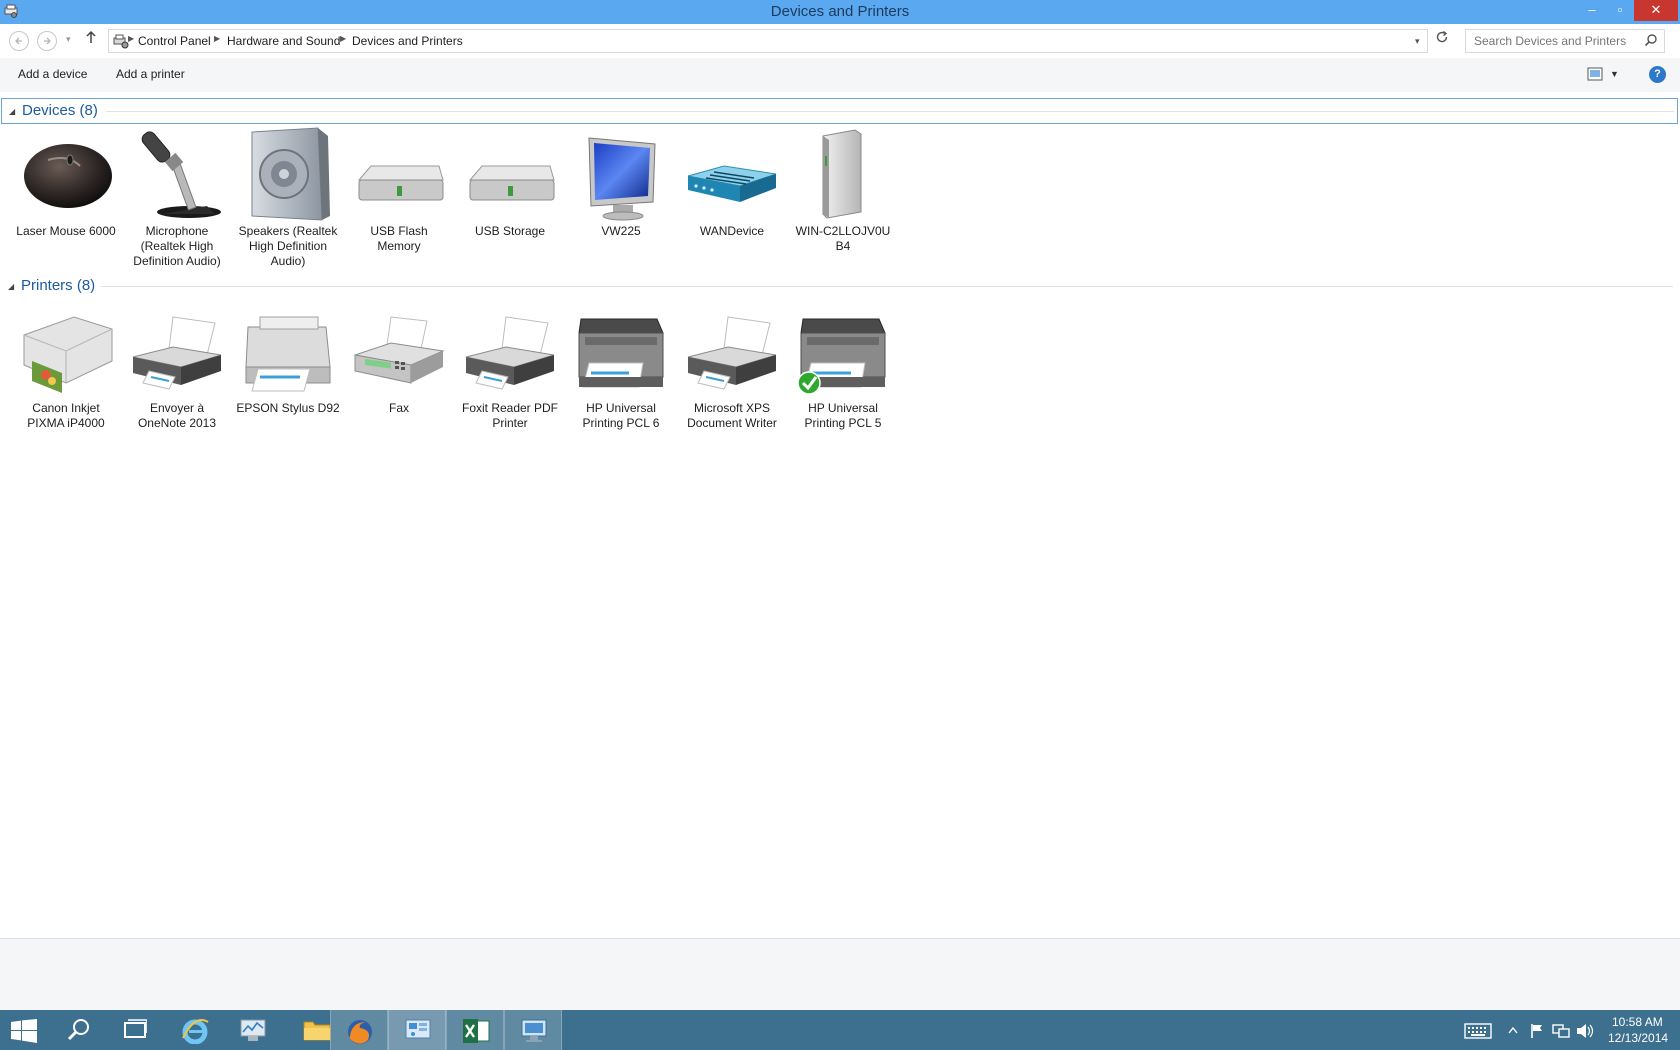 The image size is (1680, 1050). I want to click on action-center-flag-icon, so click(1537, 1031).